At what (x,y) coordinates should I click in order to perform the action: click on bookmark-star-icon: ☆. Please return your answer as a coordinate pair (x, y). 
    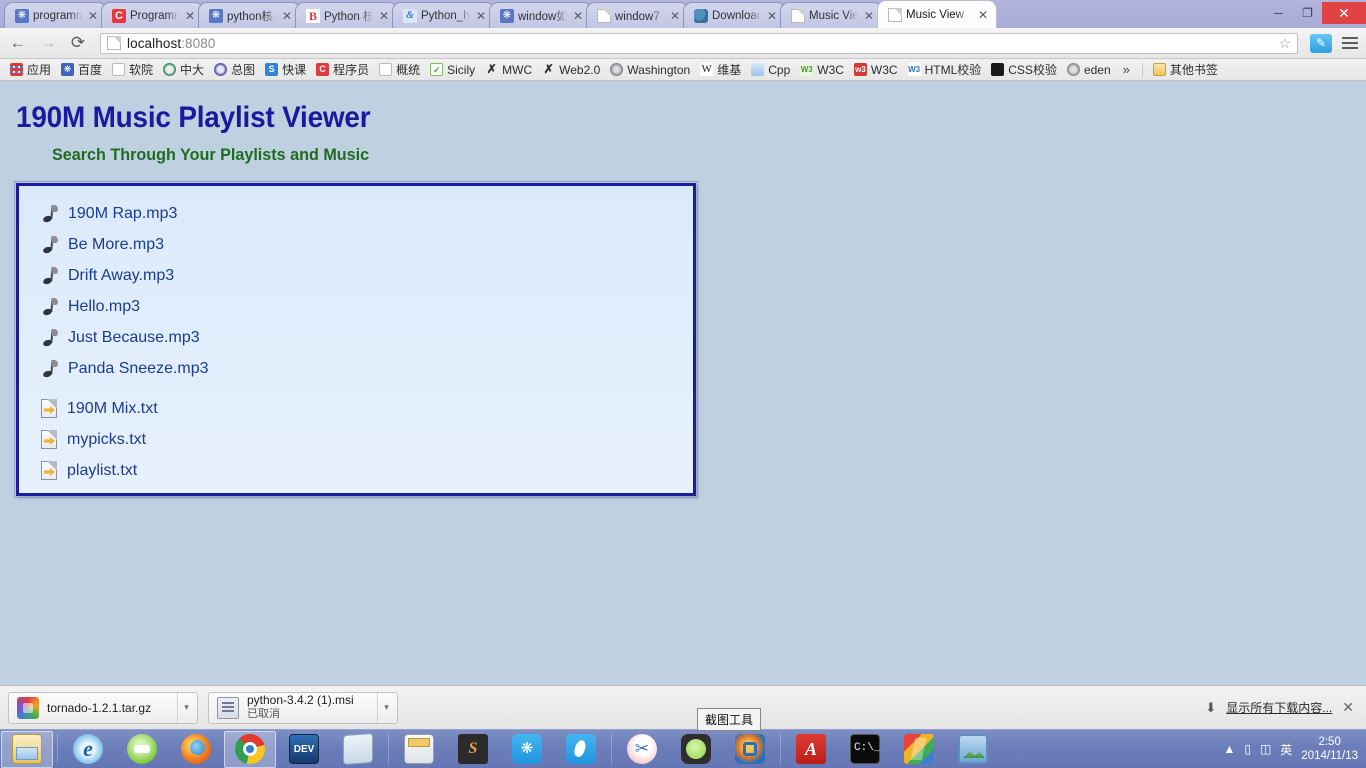
    Looking at the image, I should click on (1284, 43).